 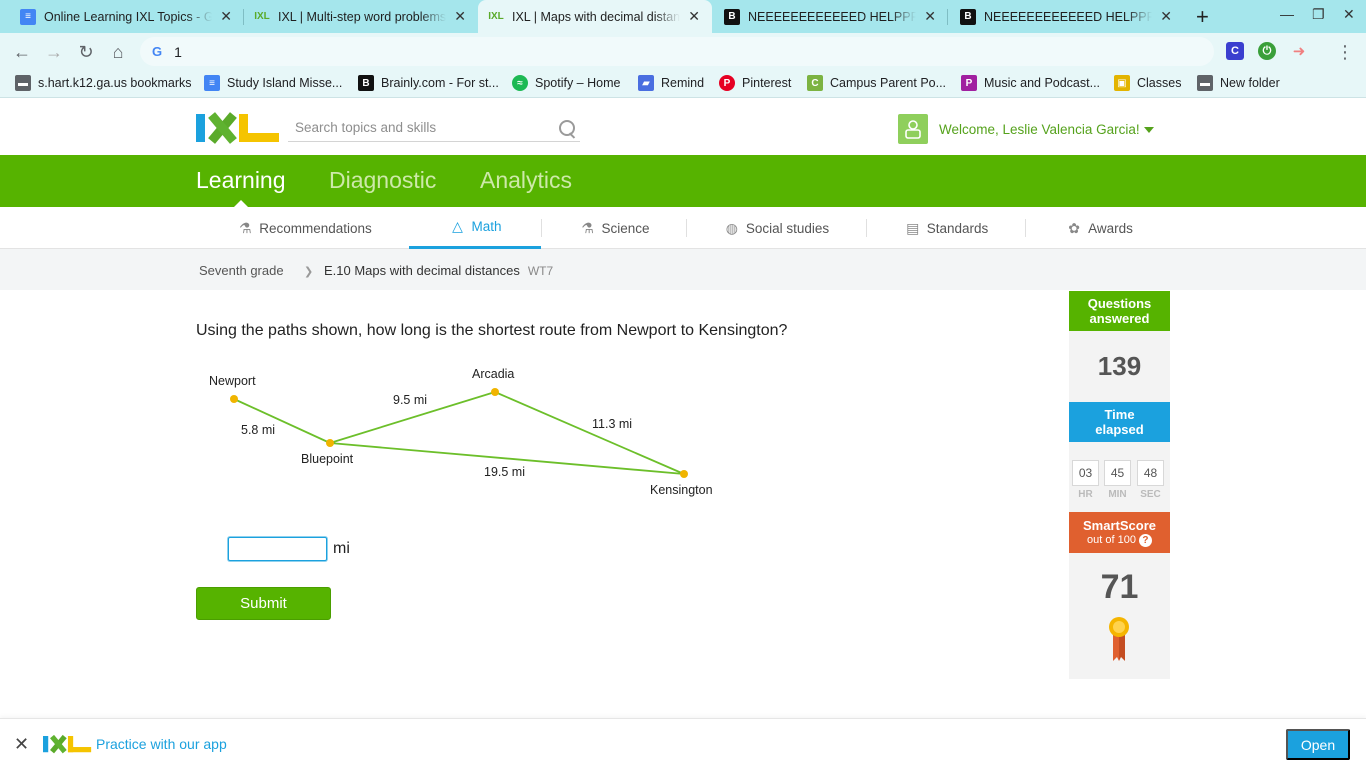 What do you see at coordinates (28, 16) in the screenshot?
I see `docs-icon: ≡` at bounding box center [28, 16].